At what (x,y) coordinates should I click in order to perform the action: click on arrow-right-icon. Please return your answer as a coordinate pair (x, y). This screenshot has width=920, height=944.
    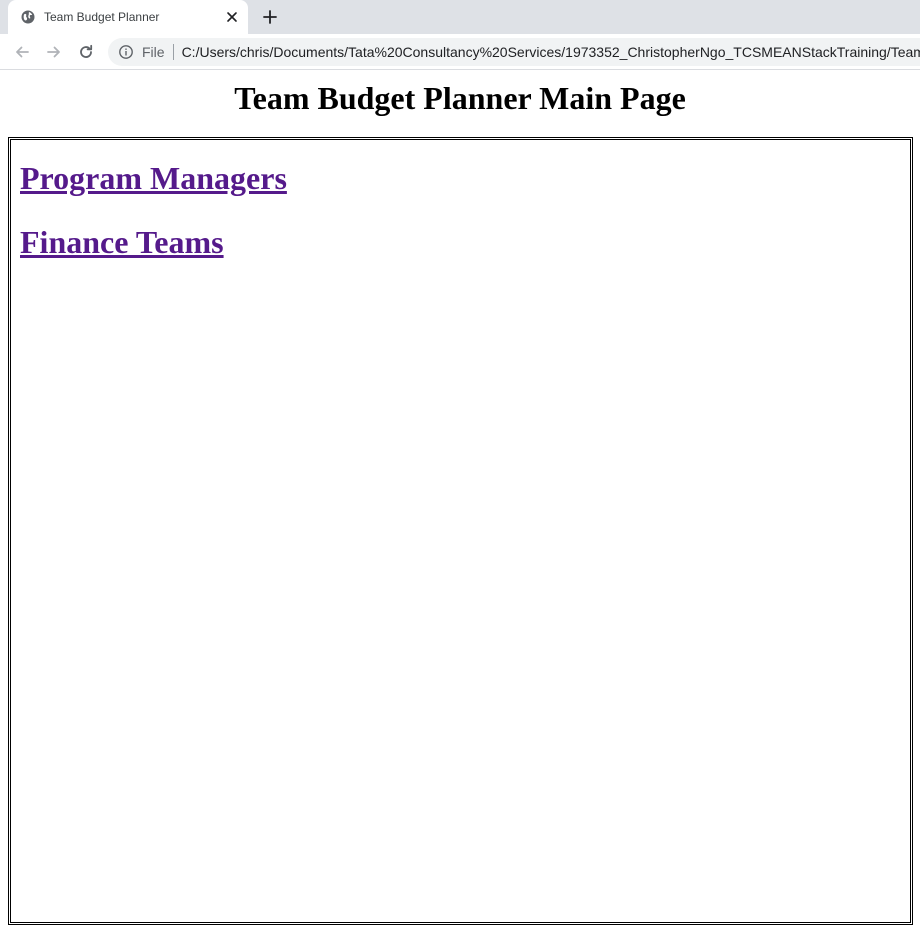
    Looking at the image, I should click on (54, 52).